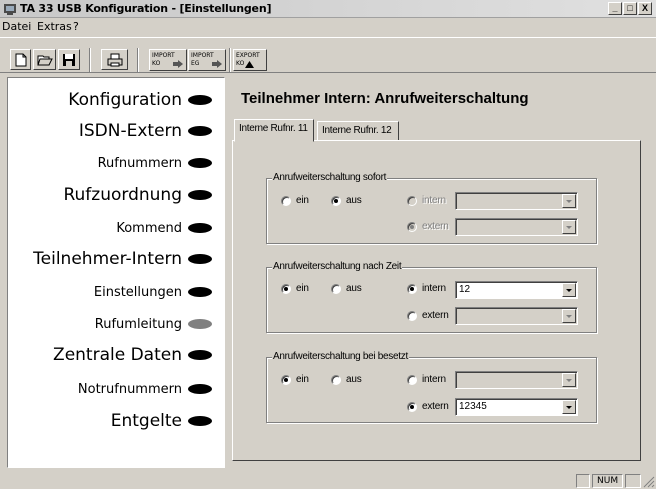 This screenshot has height=489, width=656. I want to click on nav-item-rufumleitung: Rufumleitung, so click(153, 324).